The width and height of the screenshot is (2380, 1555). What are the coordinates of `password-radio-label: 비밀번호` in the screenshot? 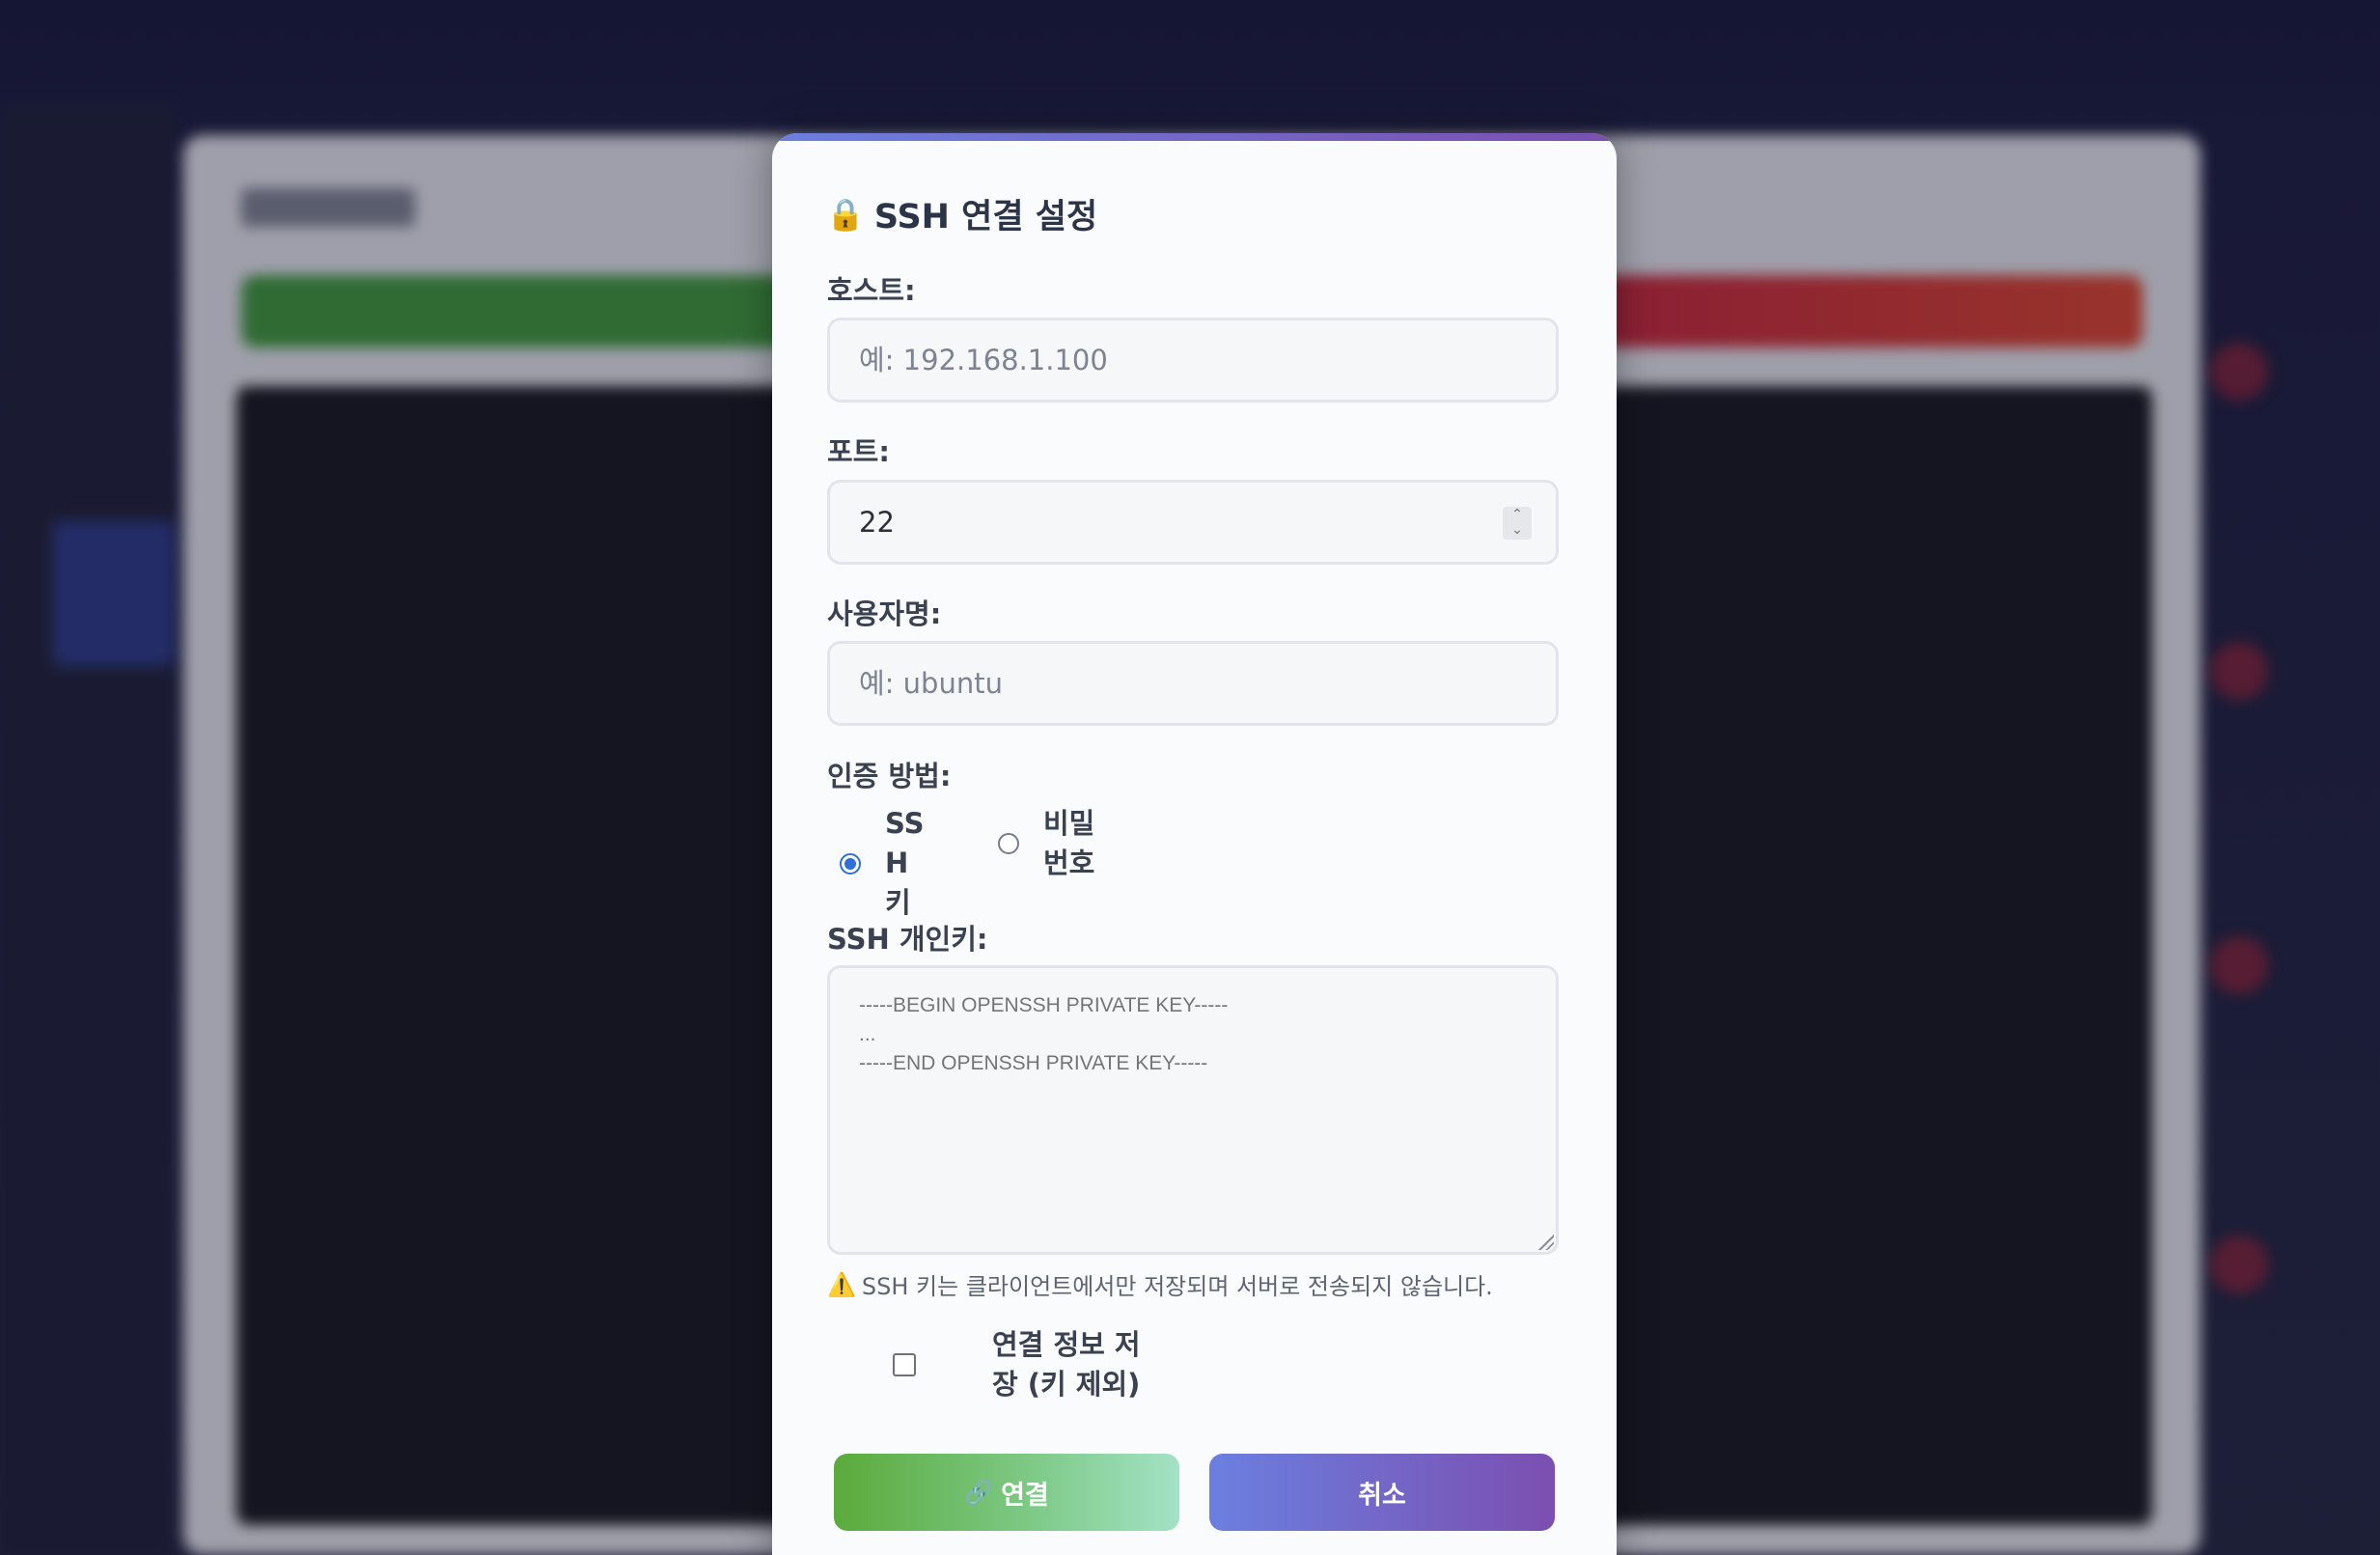 It's located at (1072, 843).